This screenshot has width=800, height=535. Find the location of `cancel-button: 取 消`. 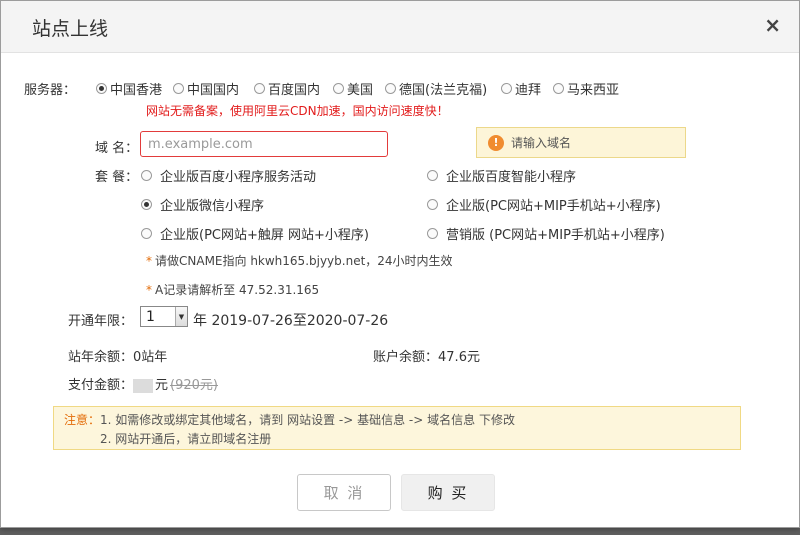

cancel-button: 取 消 is located at coordinates (344, 492).